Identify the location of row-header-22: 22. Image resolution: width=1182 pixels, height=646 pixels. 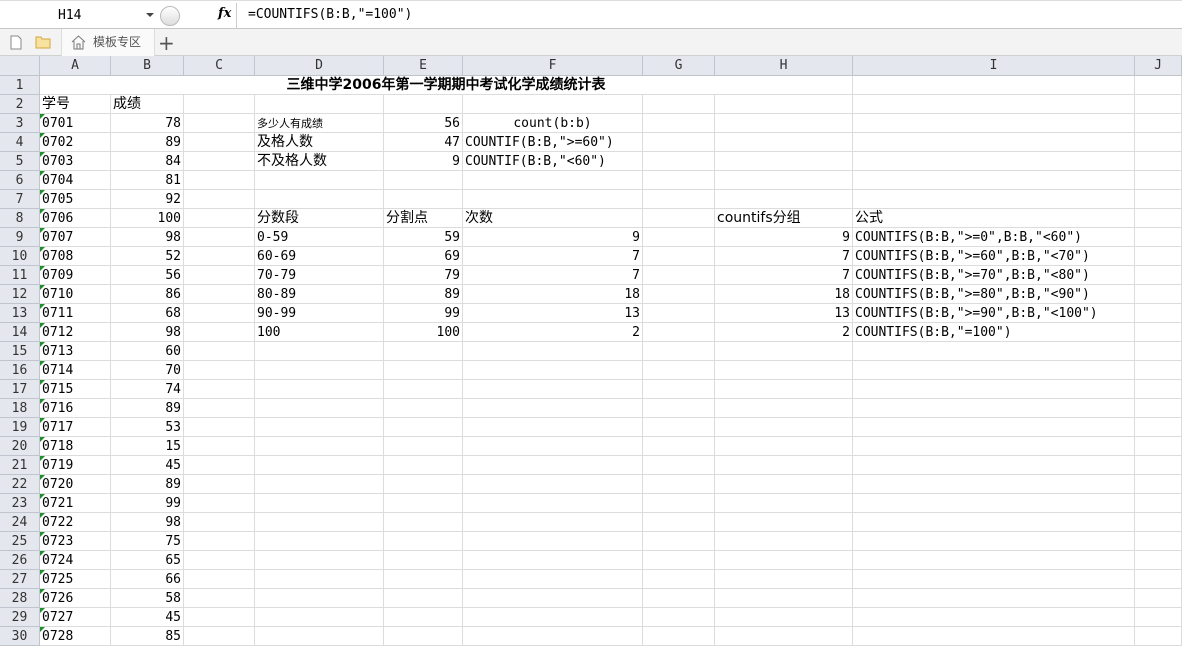
(20, 484).